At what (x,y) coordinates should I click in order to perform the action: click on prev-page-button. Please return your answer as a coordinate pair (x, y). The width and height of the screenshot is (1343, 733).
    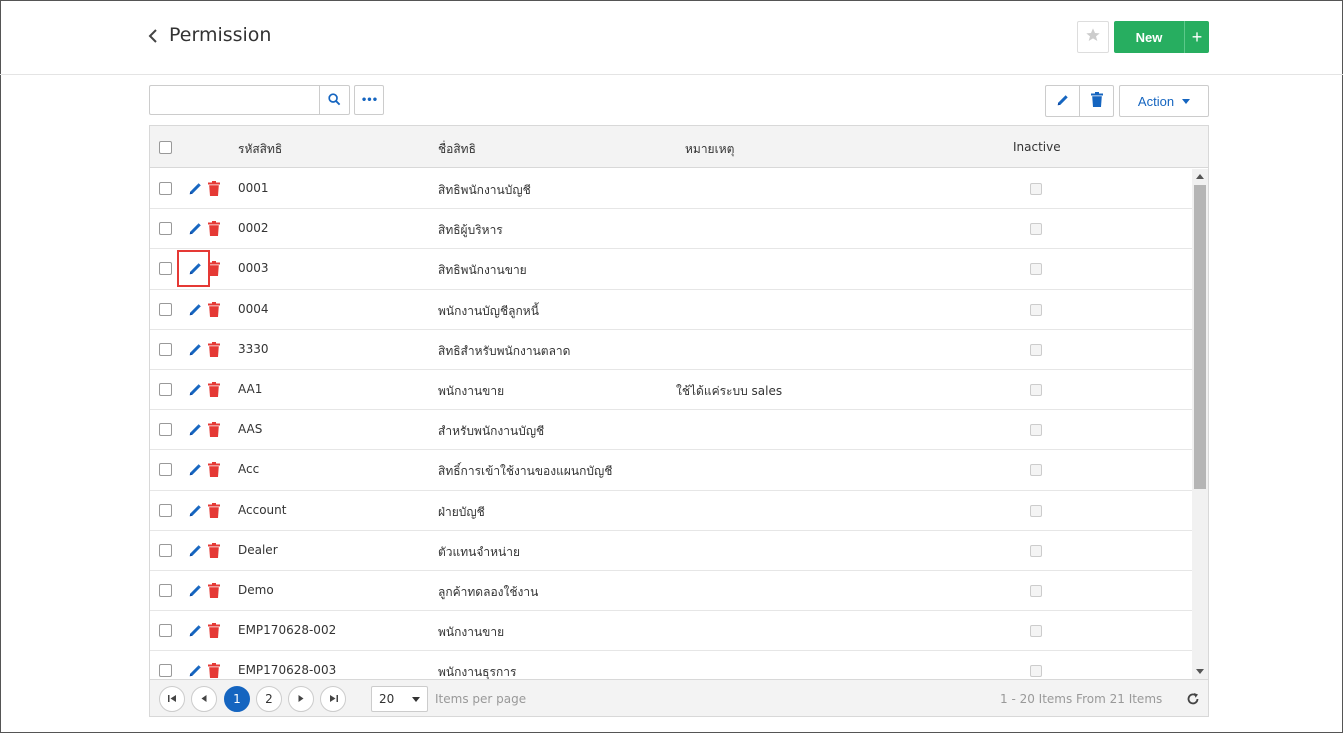
    Looking at the image, I should click on (204, 699).